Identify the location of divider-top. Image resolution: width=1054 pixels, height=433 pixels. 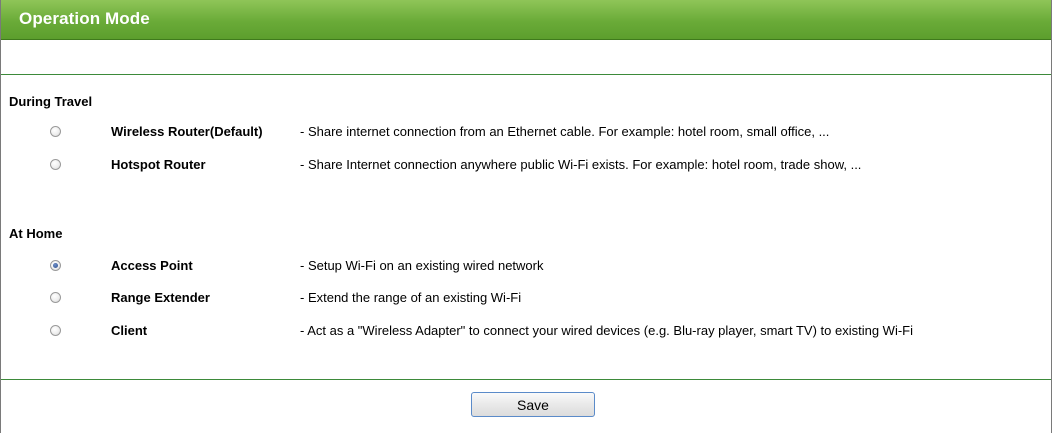
(526, 74).